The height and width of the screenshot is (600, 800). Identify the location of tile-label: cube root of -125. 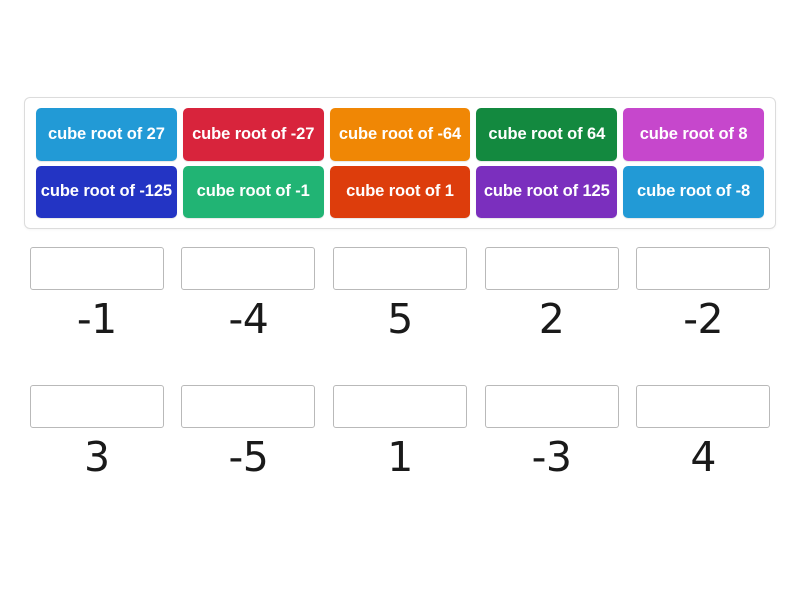
(106, 191).